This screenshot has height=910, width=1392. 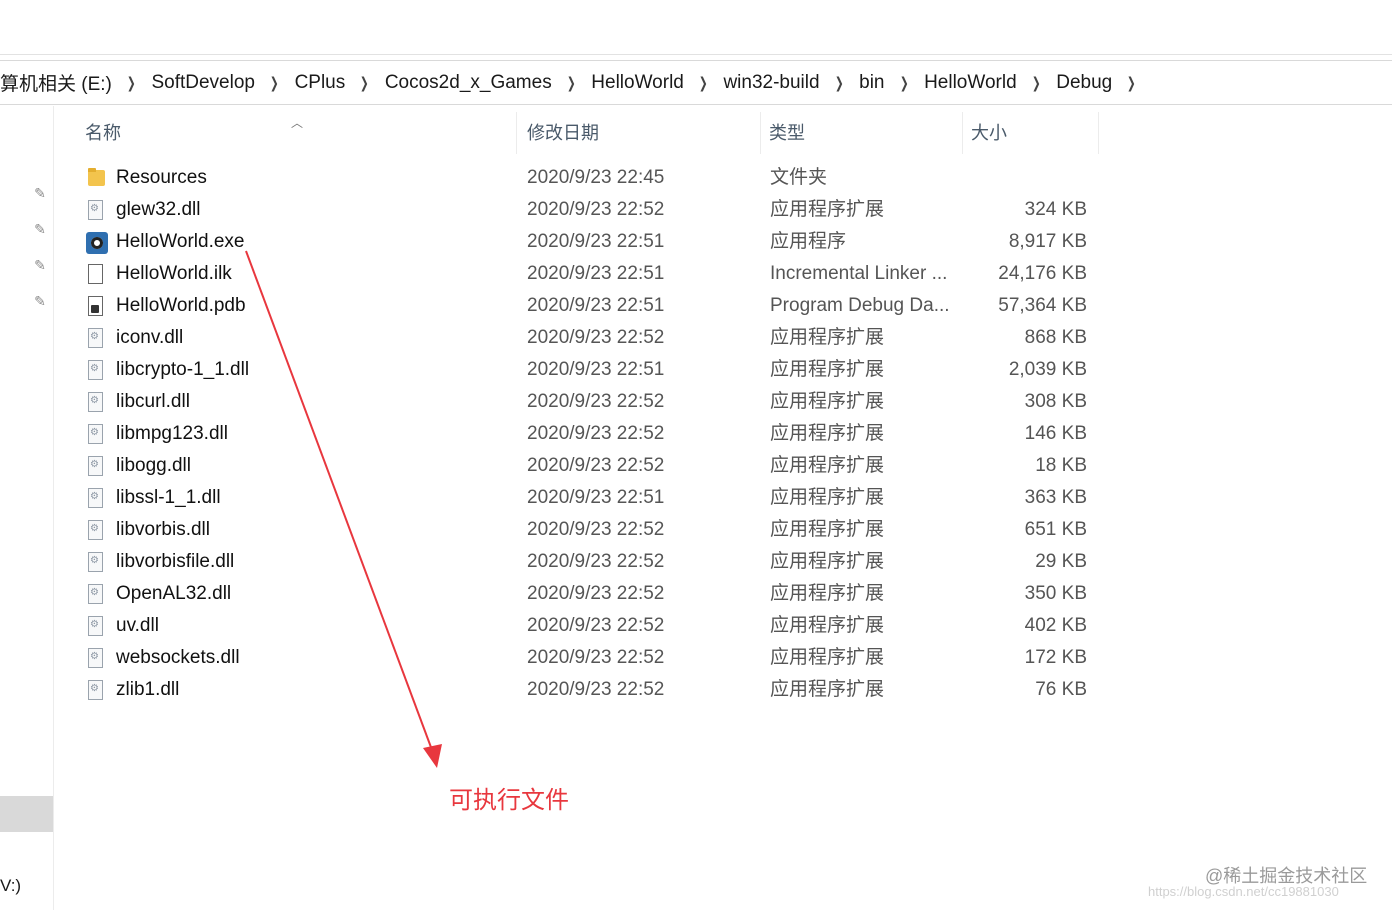 What do you see at coordinates (863, 133) in the screenshot?
I see `column-header-type: 类型` at bounding box center [863, 133].